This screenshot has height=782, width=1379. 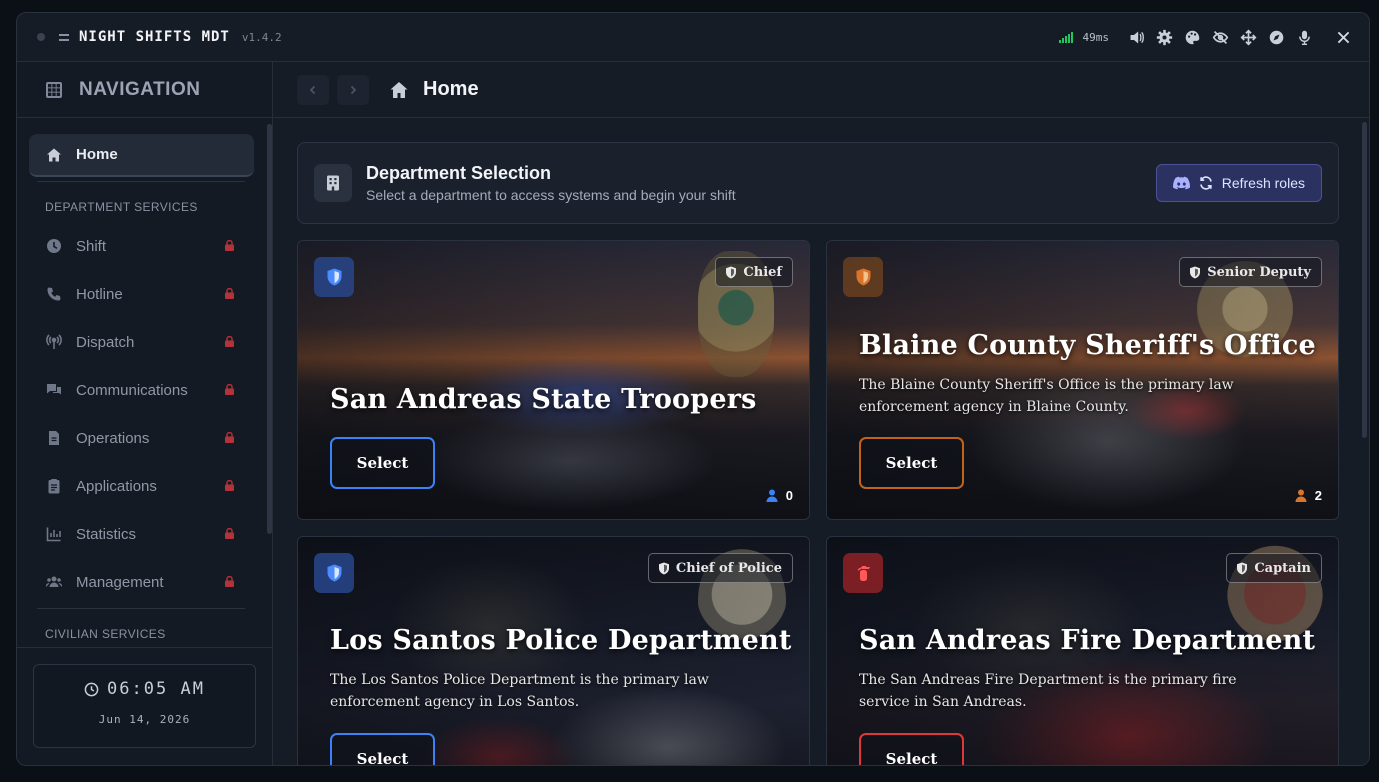 What do you see at coordinates (1364, 280) in the screenshot?
I see `main-scrollbar` at bounding box center [1364, 280].